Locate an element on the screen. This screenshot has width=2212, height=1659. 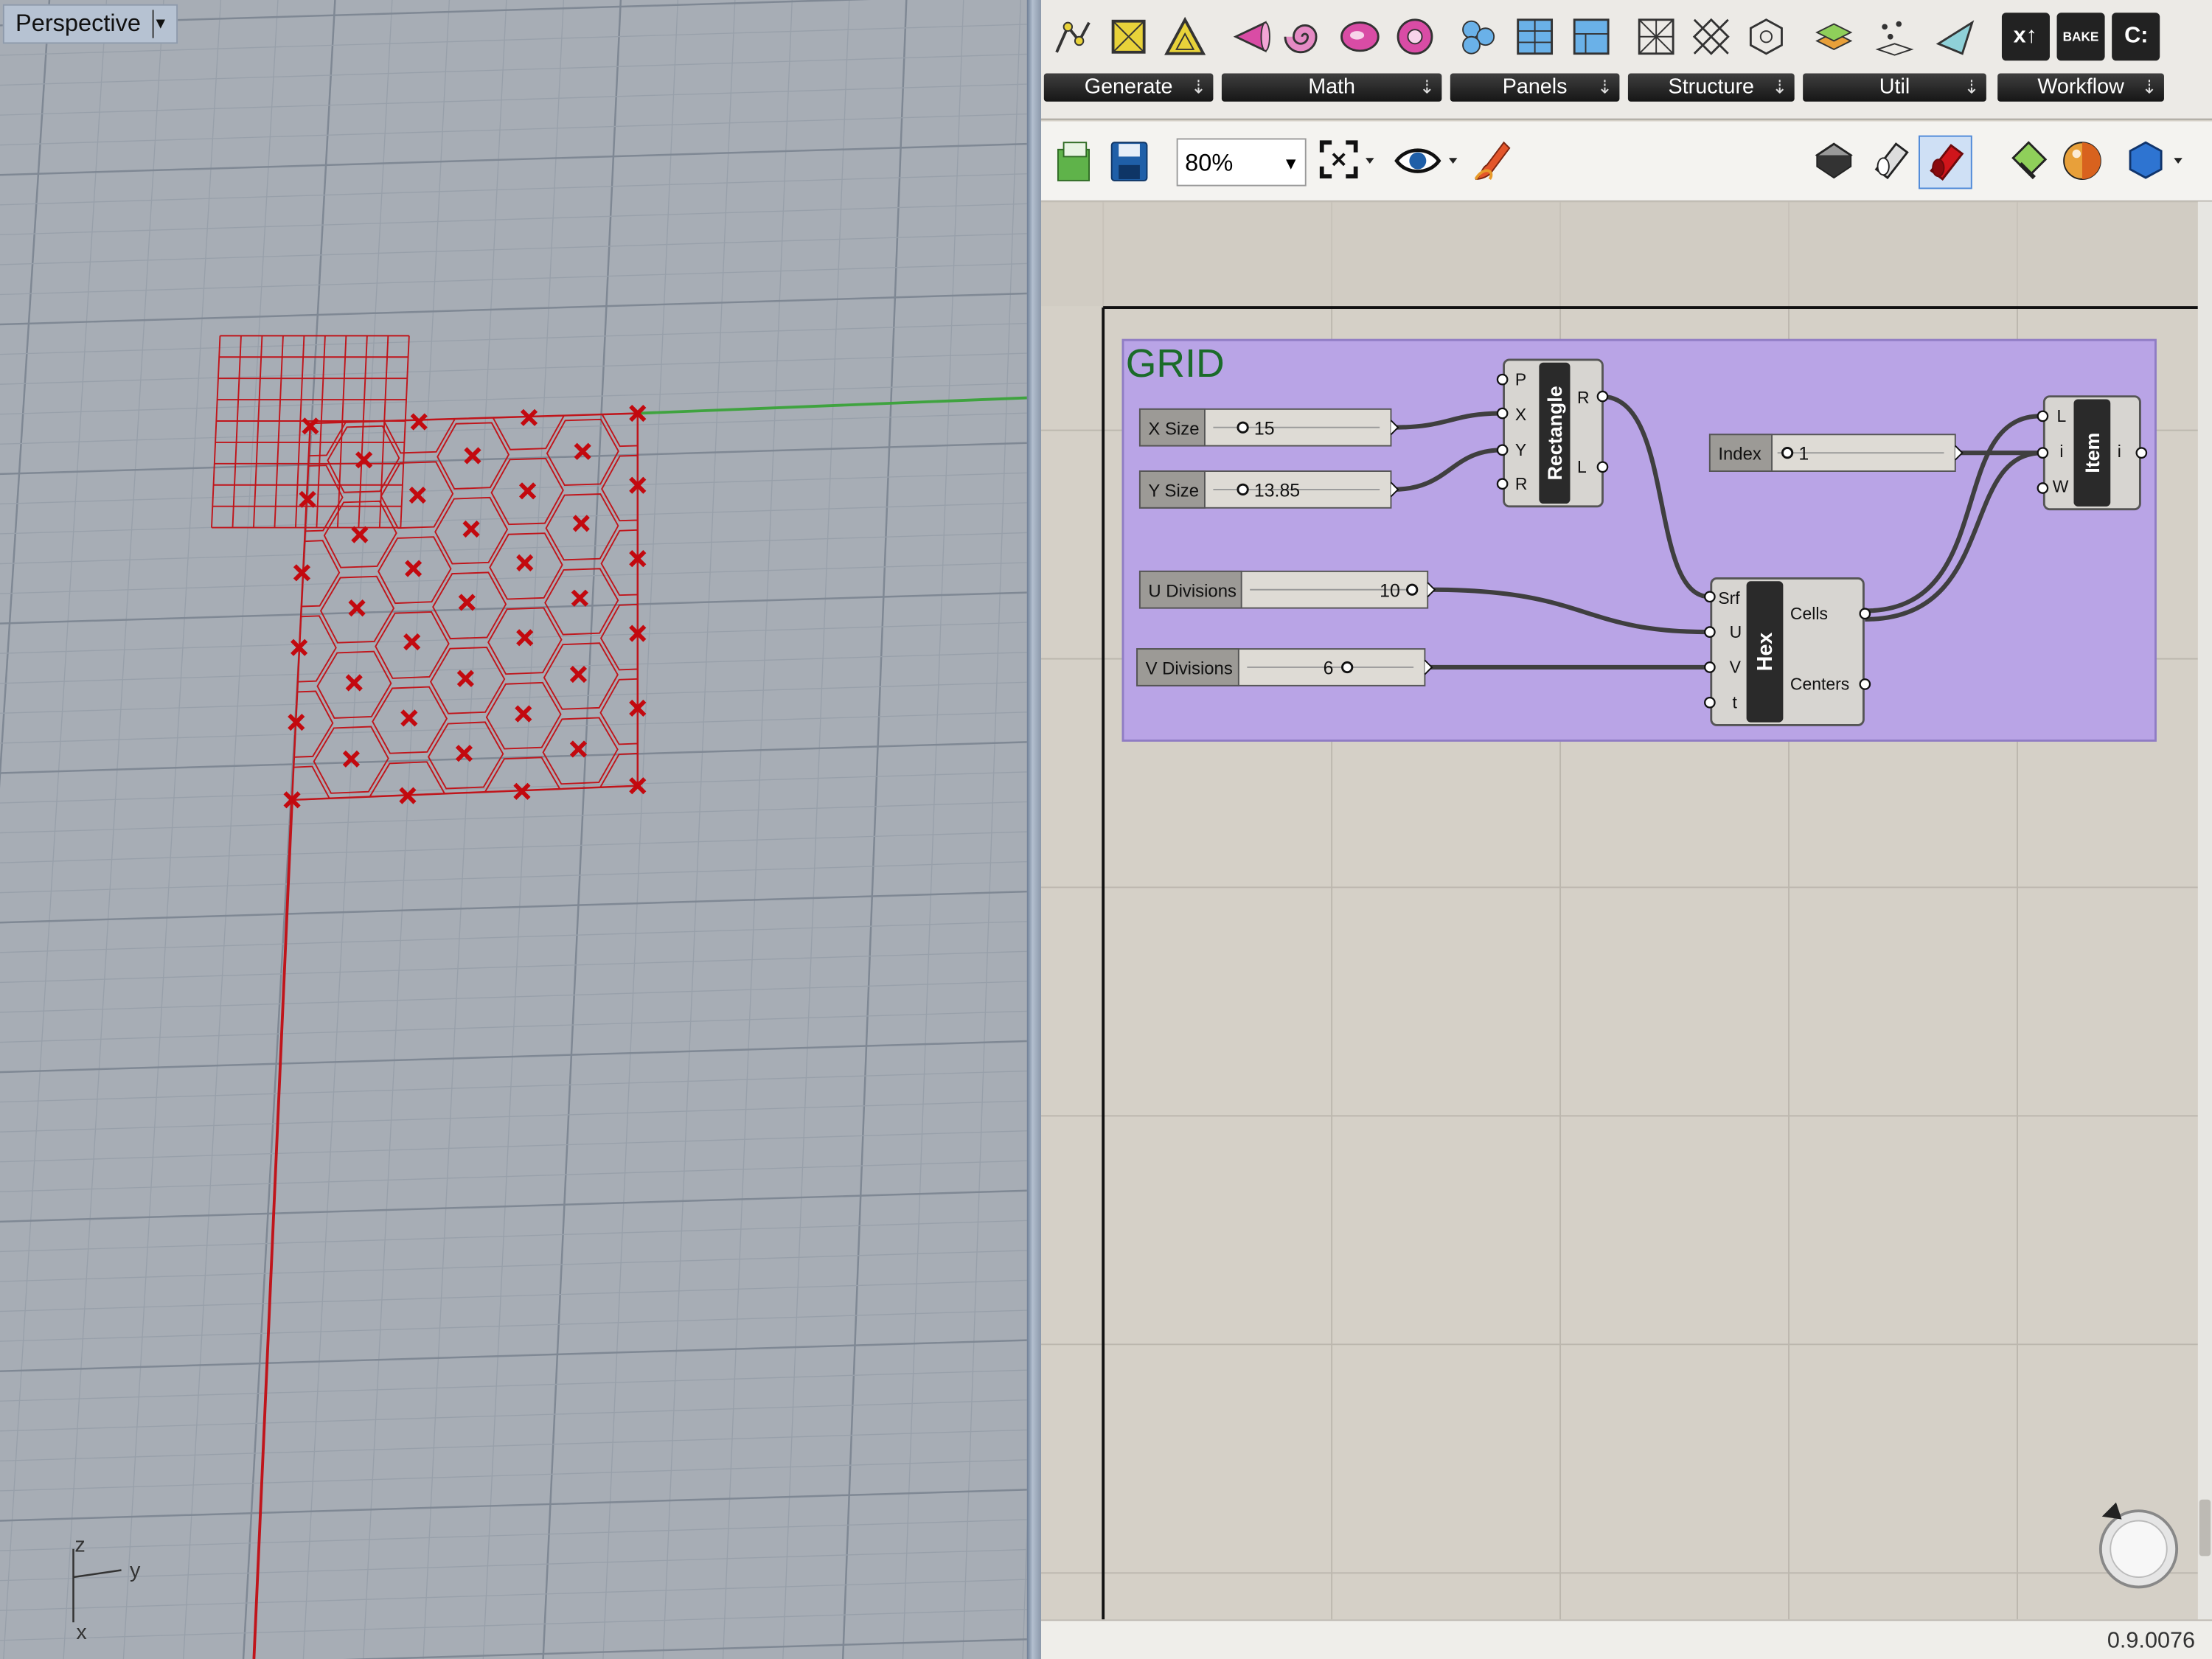
preview-wire-icon is located at coordinates (1834, 161).